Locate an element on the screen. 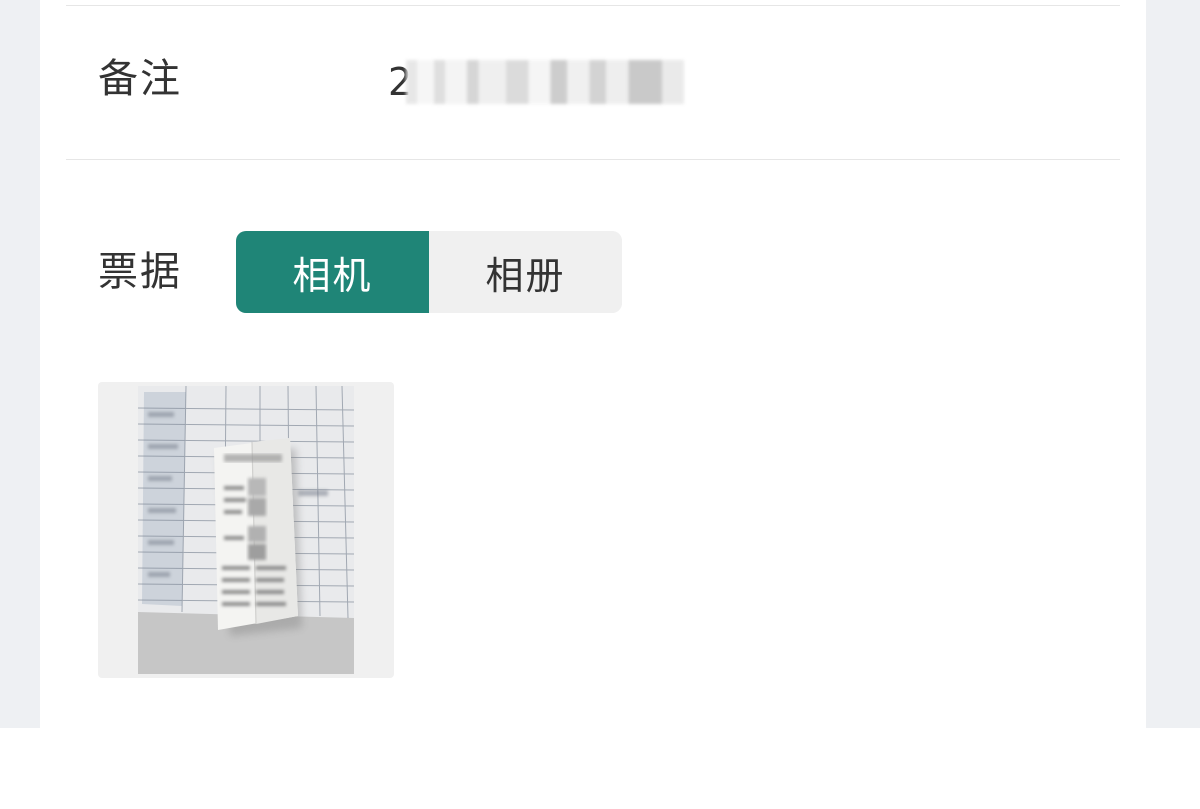  receipt-source-segmented-control: 相机 相册 is located at coordinates (429, 272).